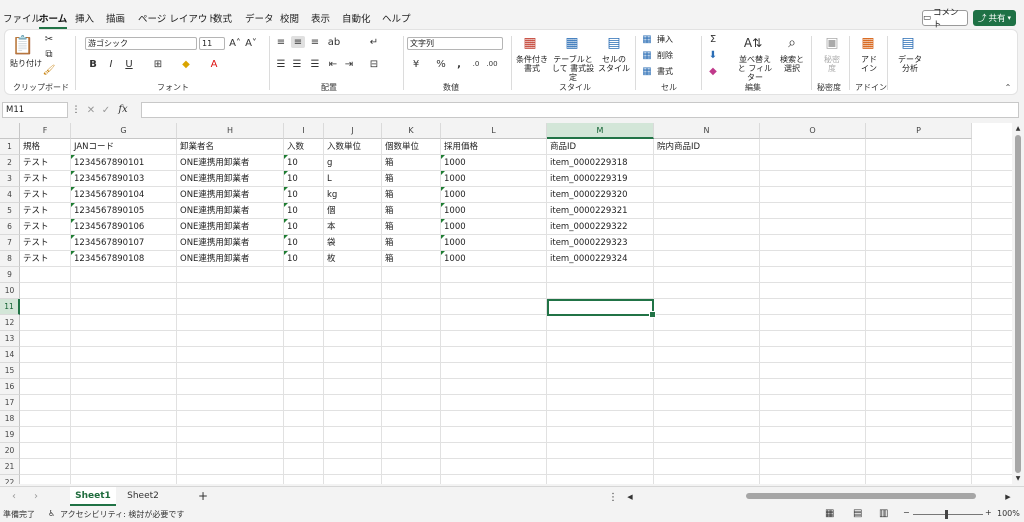 The width and height of the screenshot is (1024, 522). Describe the element at coordinates (259, 18) in the screenshot. I see `tab-data: データ` at that location.